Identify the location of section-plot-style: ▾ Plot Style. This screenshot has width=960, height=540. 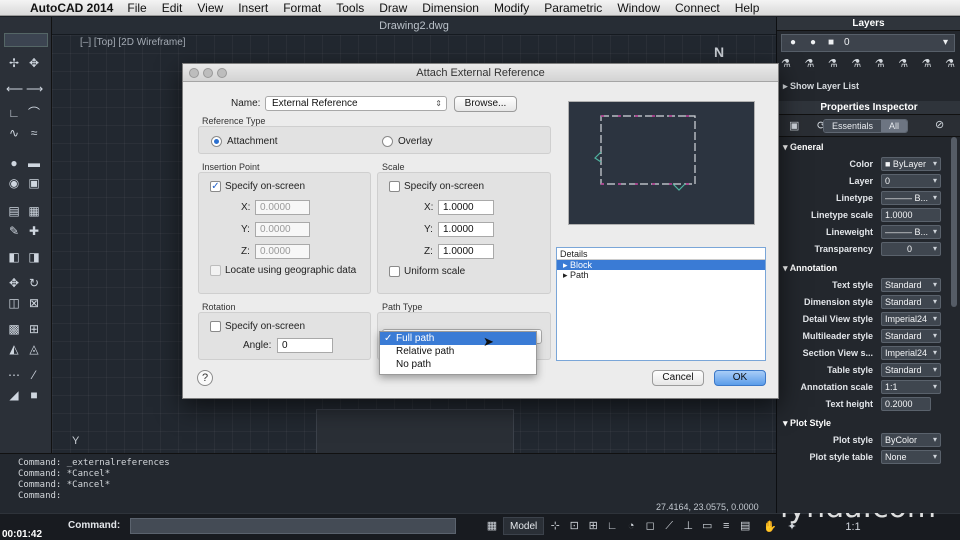
(863, 423).